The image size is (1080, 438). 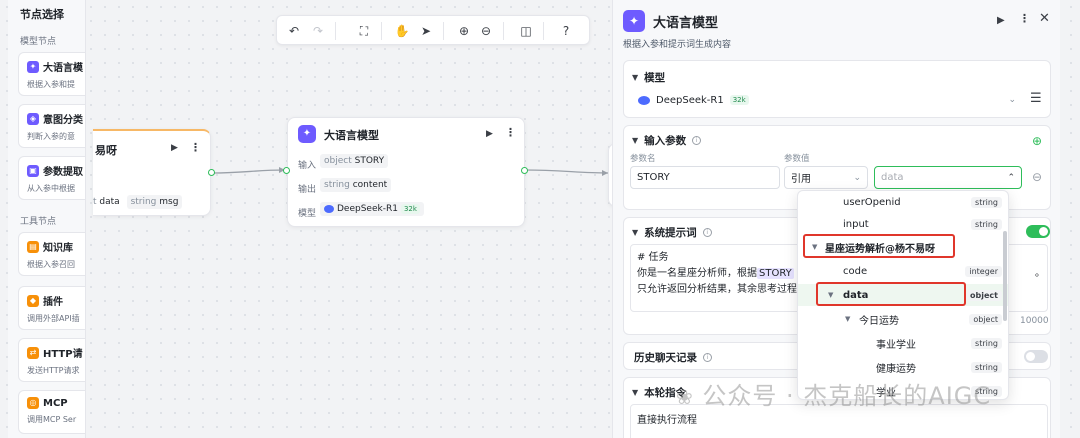 I want to click on prompt-variable: STORY, so click(x=775, y=273).